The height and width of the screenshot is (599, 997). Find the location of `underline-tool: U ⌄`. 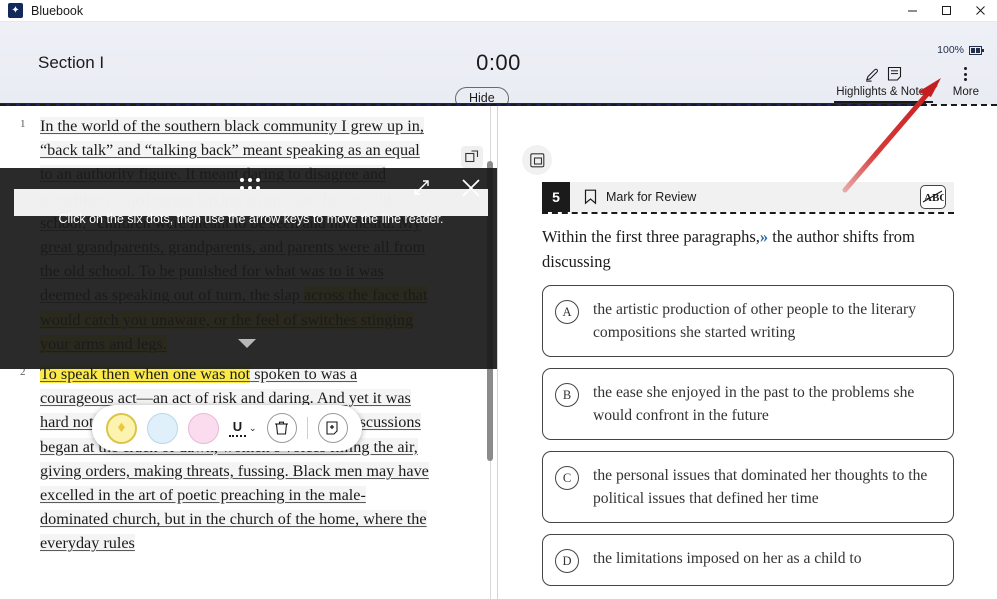

underline-tool: U ⌄ is located at coordinates (243, 428).